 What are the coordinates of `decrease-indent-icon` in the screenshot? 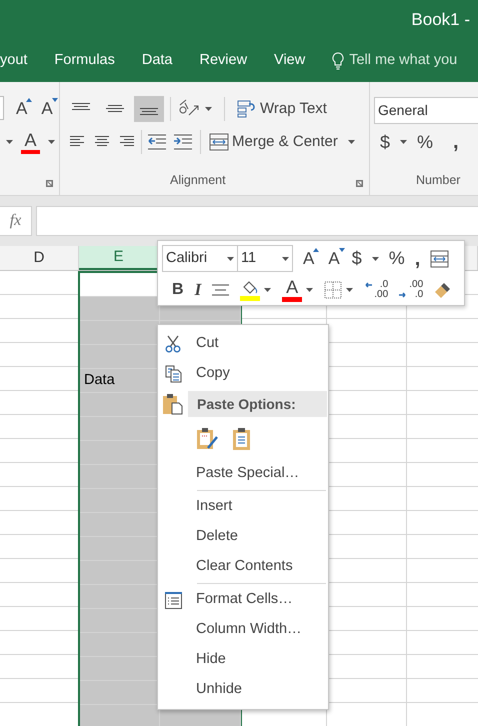 It's located at (157, 142).